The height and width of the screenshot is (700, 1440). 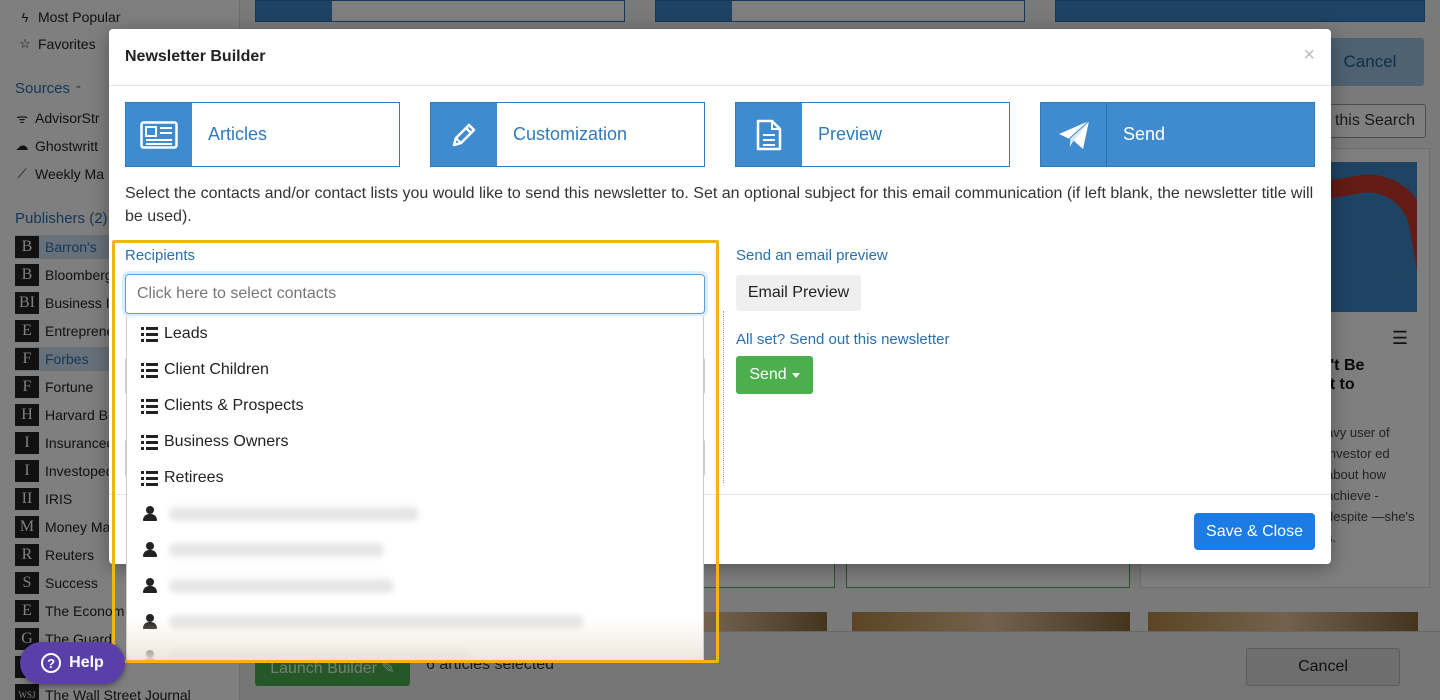 I want to click on step-articles: Articles, so click(x=262, y=134).